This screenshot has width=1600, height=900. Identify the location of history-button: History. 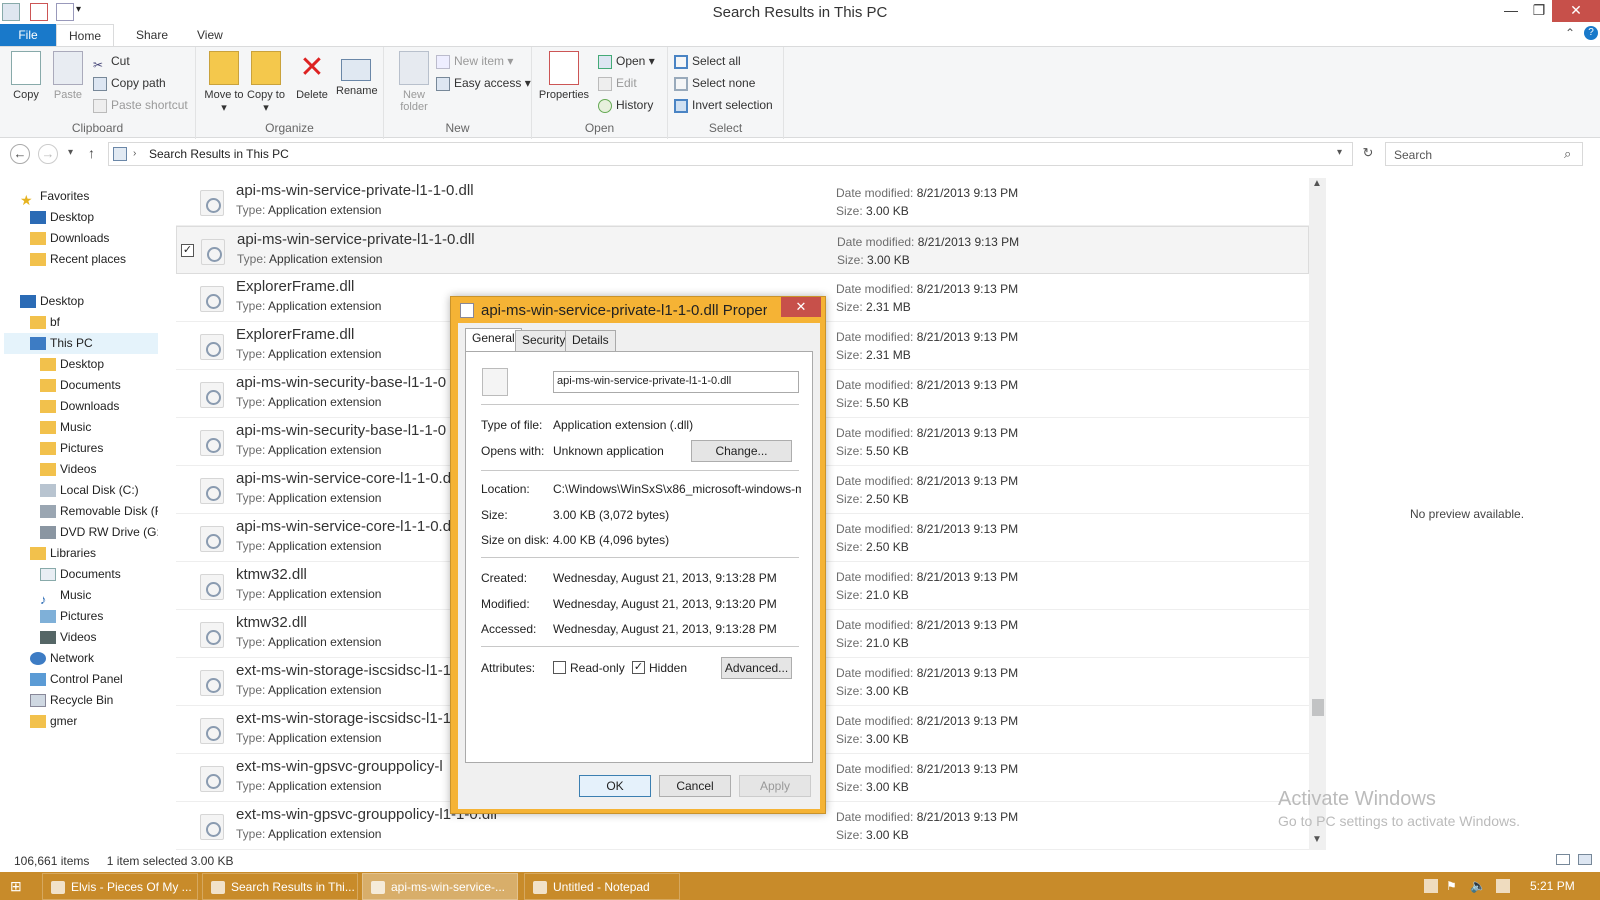
(625, 105).